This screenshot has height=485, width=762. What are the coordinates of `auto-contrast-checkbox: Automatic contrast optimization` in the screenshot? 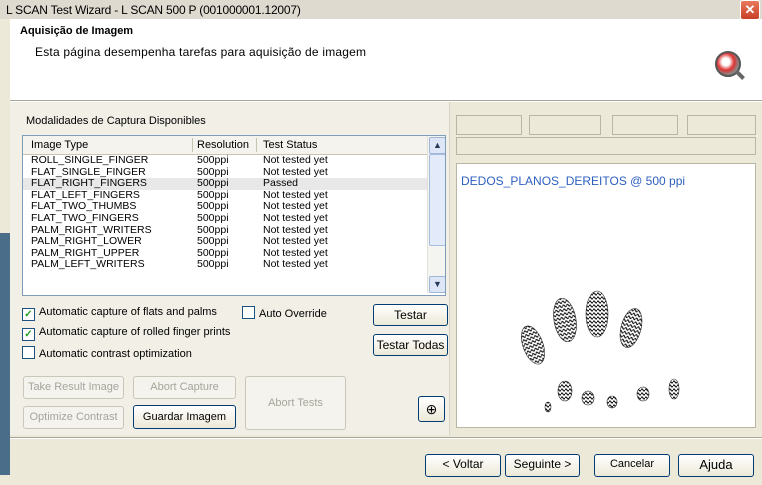 It's located at (107, 353).